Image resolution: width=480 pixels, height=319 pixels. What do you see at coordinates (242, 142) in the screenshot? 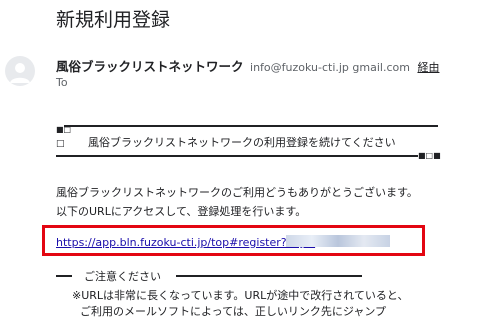
I see `banner-text: 風俗ブラックリストネットワークの利用登録を続けてください` at bounding box center [242, 142].